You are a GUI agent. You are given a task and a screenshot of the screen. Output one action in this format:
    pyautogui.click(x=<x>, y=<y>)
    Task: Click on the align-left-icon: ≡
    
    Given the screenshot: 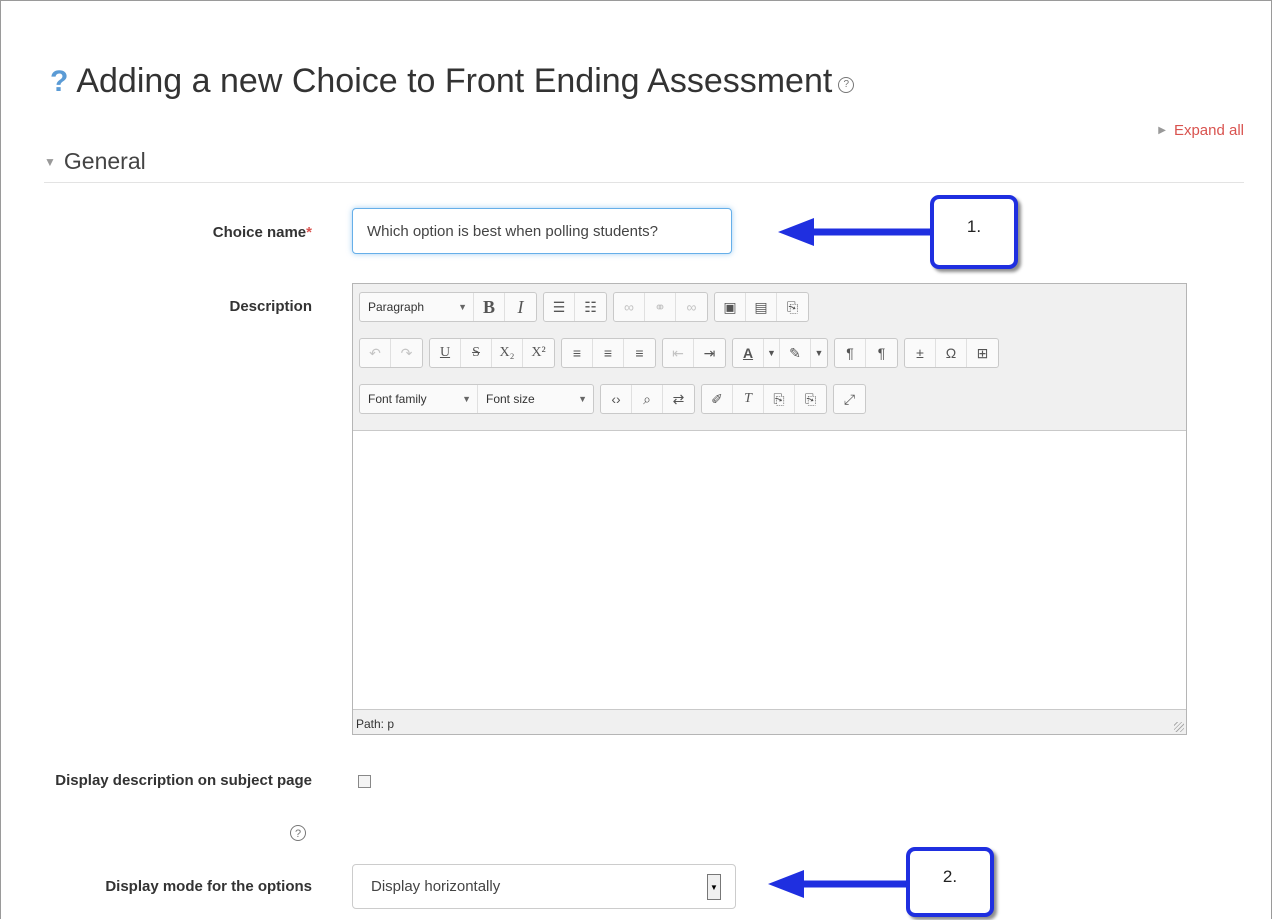 What is the action you would take?
    pyautogui.click(x=577, y=353)
    